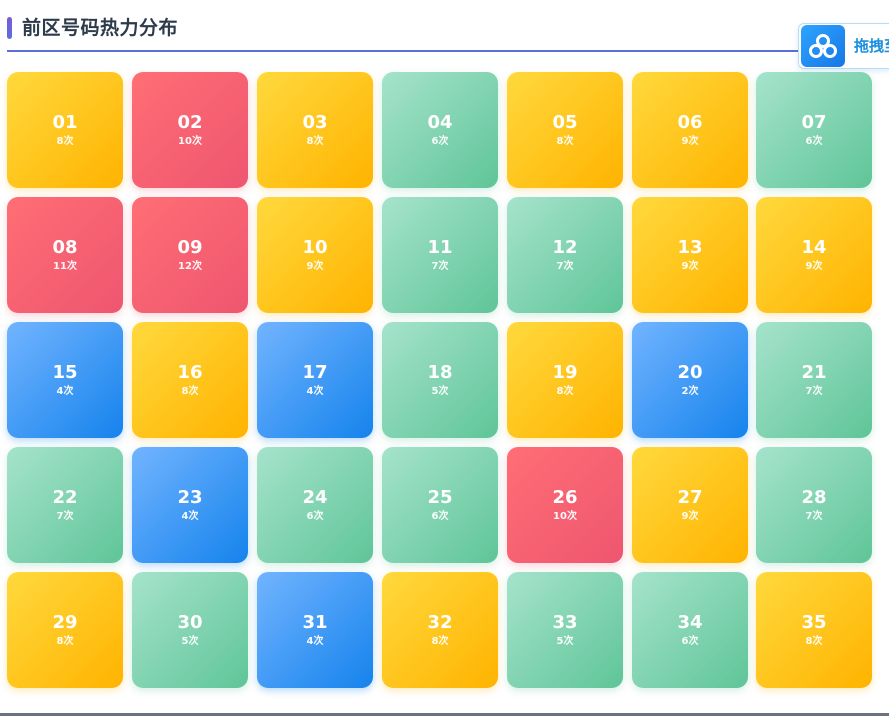  I want to click on number-cell: 27 9次, so click(690, 505).